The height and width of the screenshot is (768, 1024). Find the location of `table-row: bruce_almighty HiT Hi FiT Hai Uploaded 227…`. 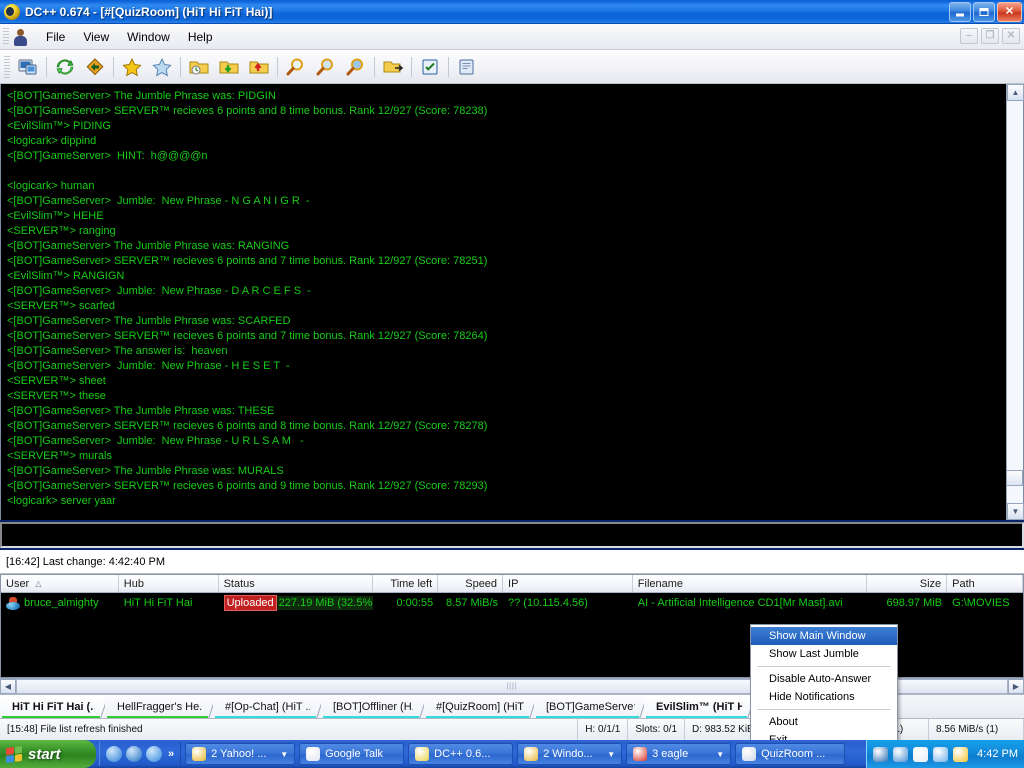

table-row: bruce_almighty HiT Hi FiT Hai Uploaded 227… is located at coordinates (512, 603).